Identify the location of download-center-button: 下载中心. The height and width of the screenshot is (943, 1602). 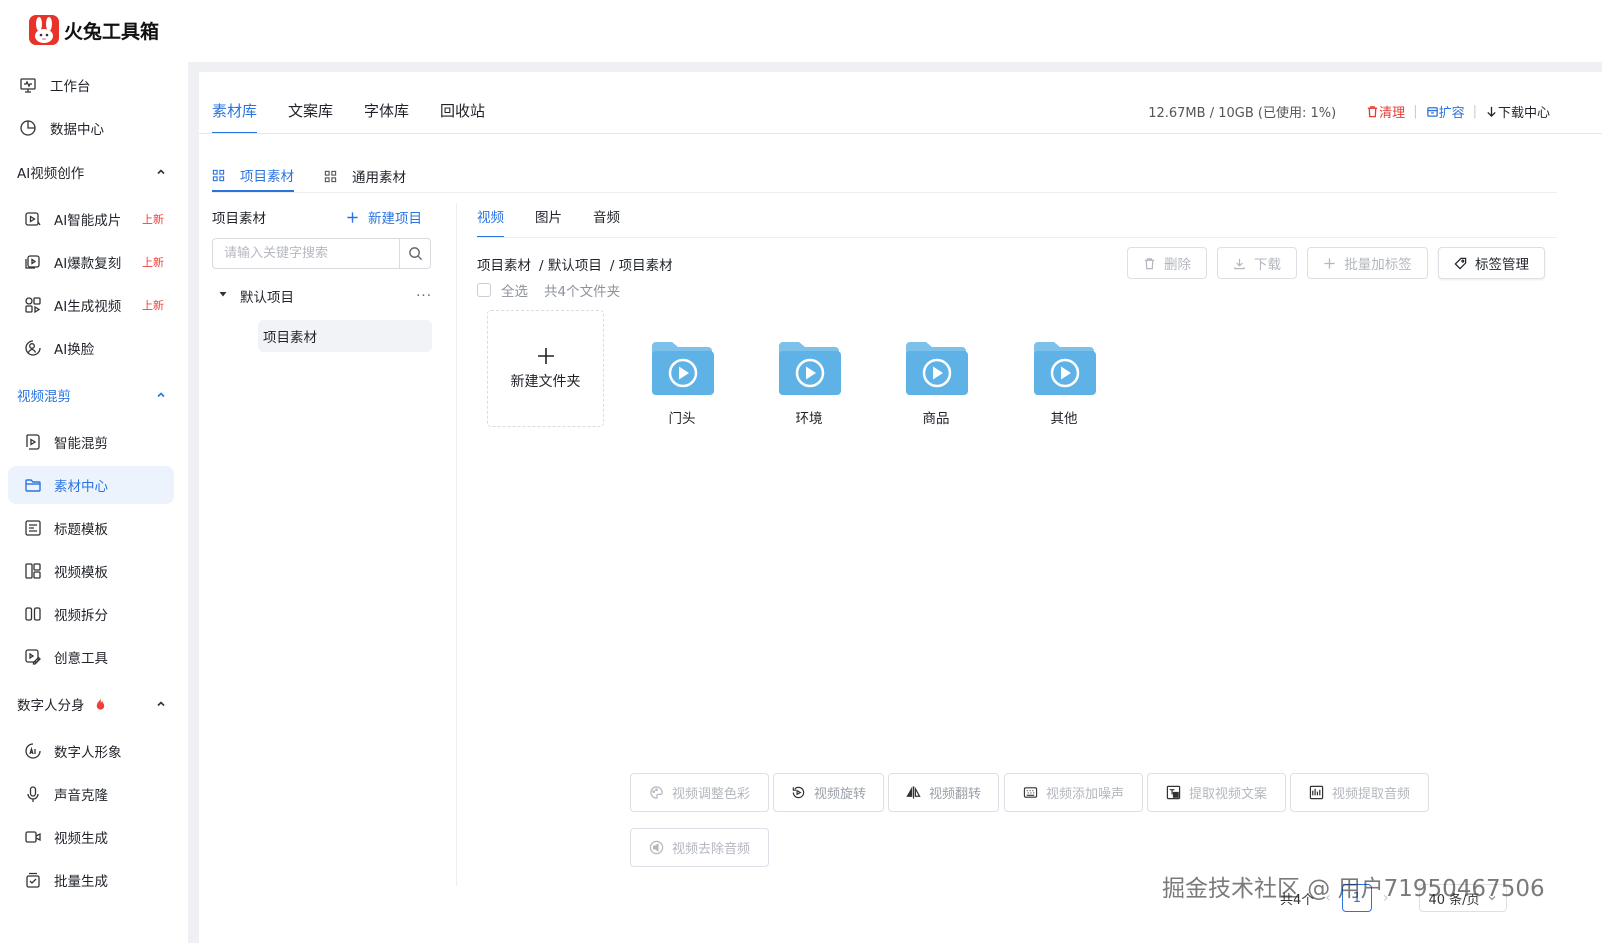
(1517, 111).